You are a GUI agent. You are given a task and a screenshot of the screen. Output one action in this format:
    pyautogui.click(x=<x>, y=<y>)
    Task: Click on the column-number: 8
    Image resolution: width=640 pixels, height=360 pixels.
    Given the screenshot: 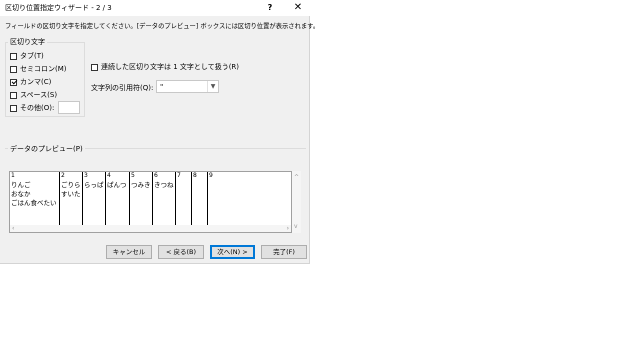 What is the action you would take?
    pyautogui.click(x=195, y=175)
    